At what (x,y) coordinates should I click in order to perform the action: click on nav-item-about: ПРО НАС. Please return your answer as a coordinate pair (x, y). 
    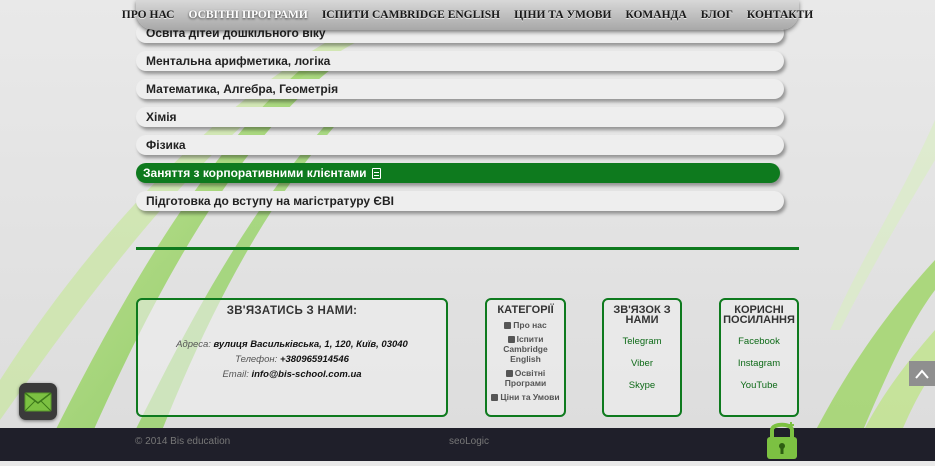
    Looking at the image, I should click on (148, 15).